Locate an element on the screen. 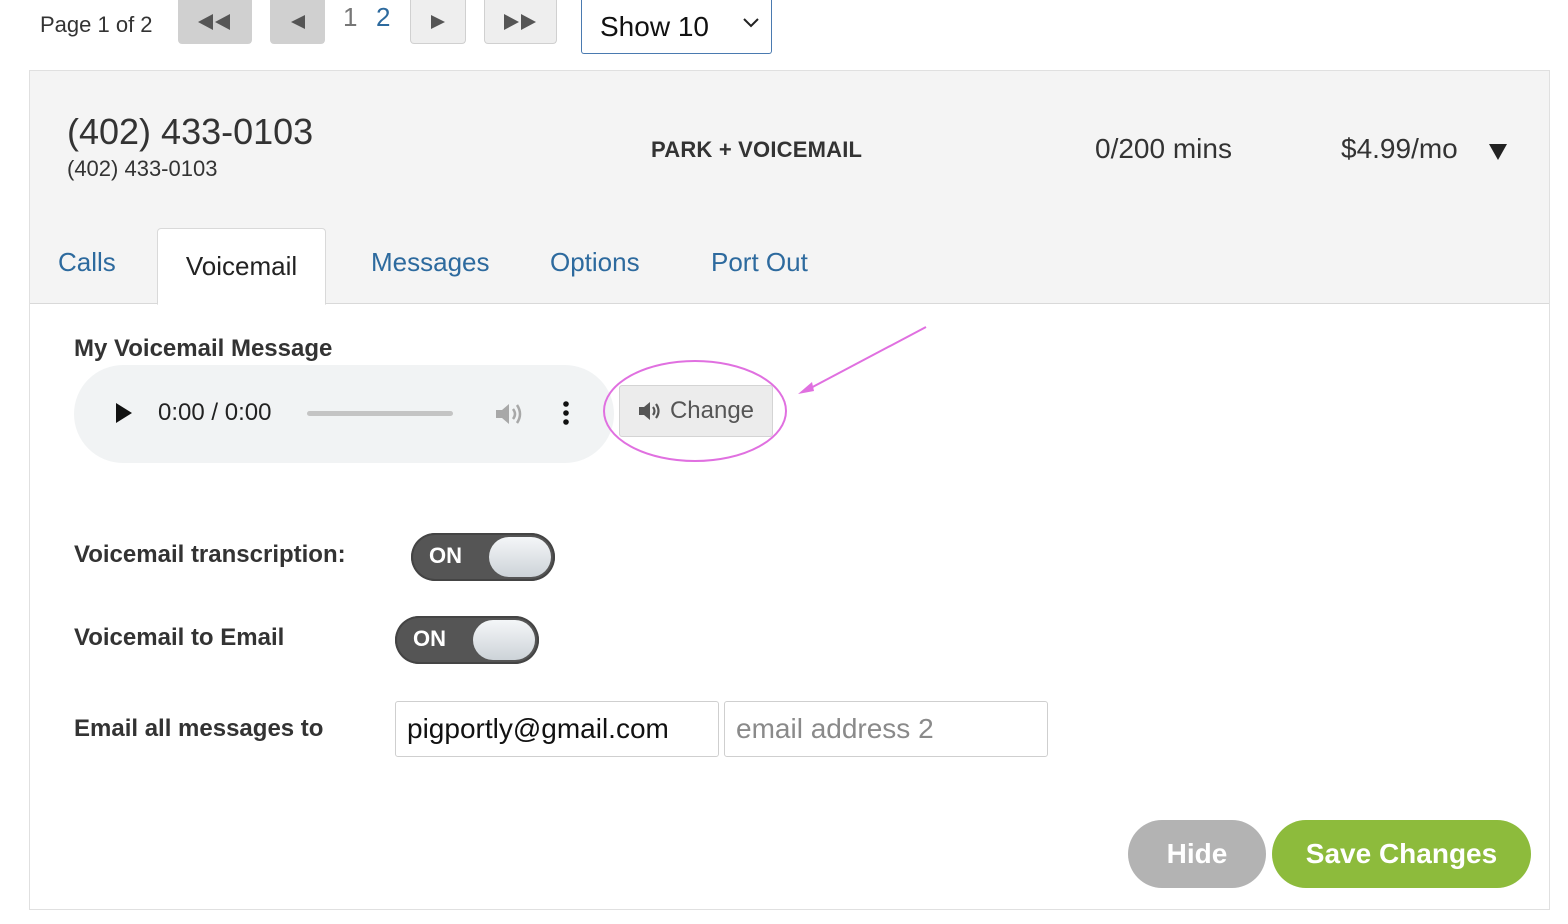 The height and width of the screenshot is (924, 1568). right-arrow-icon is located at coordinates (438, 21).